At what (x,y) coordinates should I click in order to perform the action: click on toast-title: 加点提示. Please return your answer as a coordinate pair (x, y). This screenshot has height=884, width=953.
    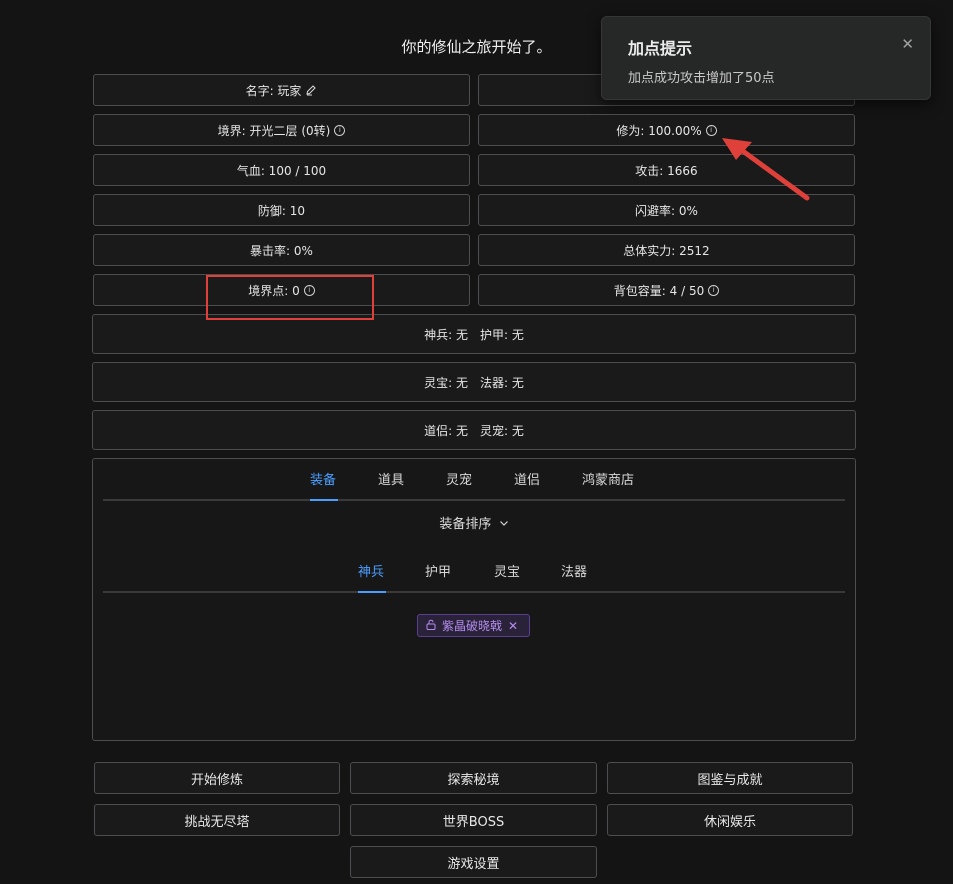
    Looking at the image, I should click on (660, 48).